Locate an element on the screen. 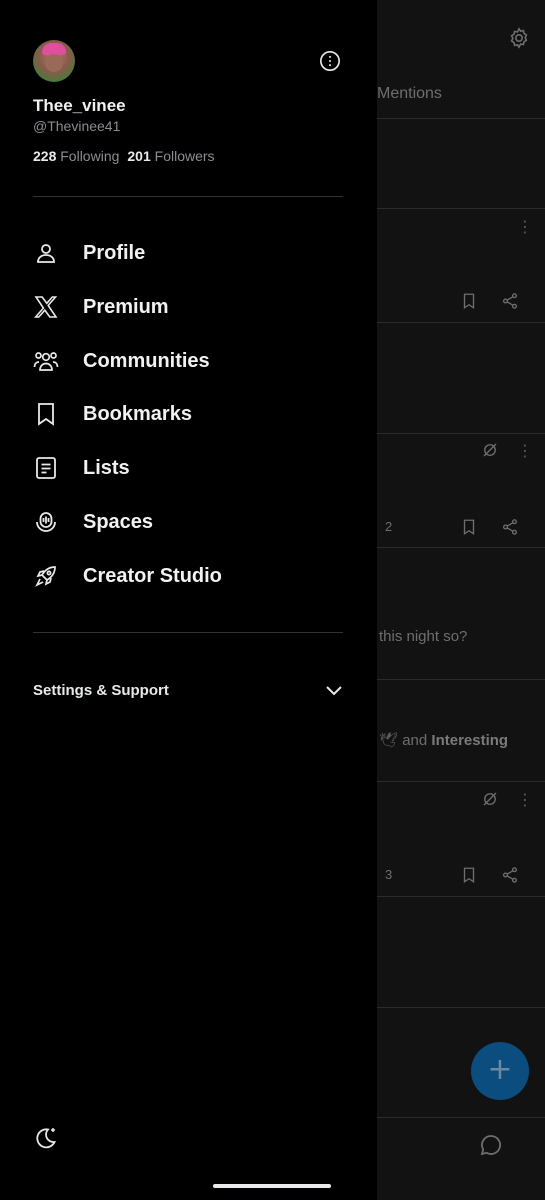  following-link: 228 Following is located at coordinates (76, 156).